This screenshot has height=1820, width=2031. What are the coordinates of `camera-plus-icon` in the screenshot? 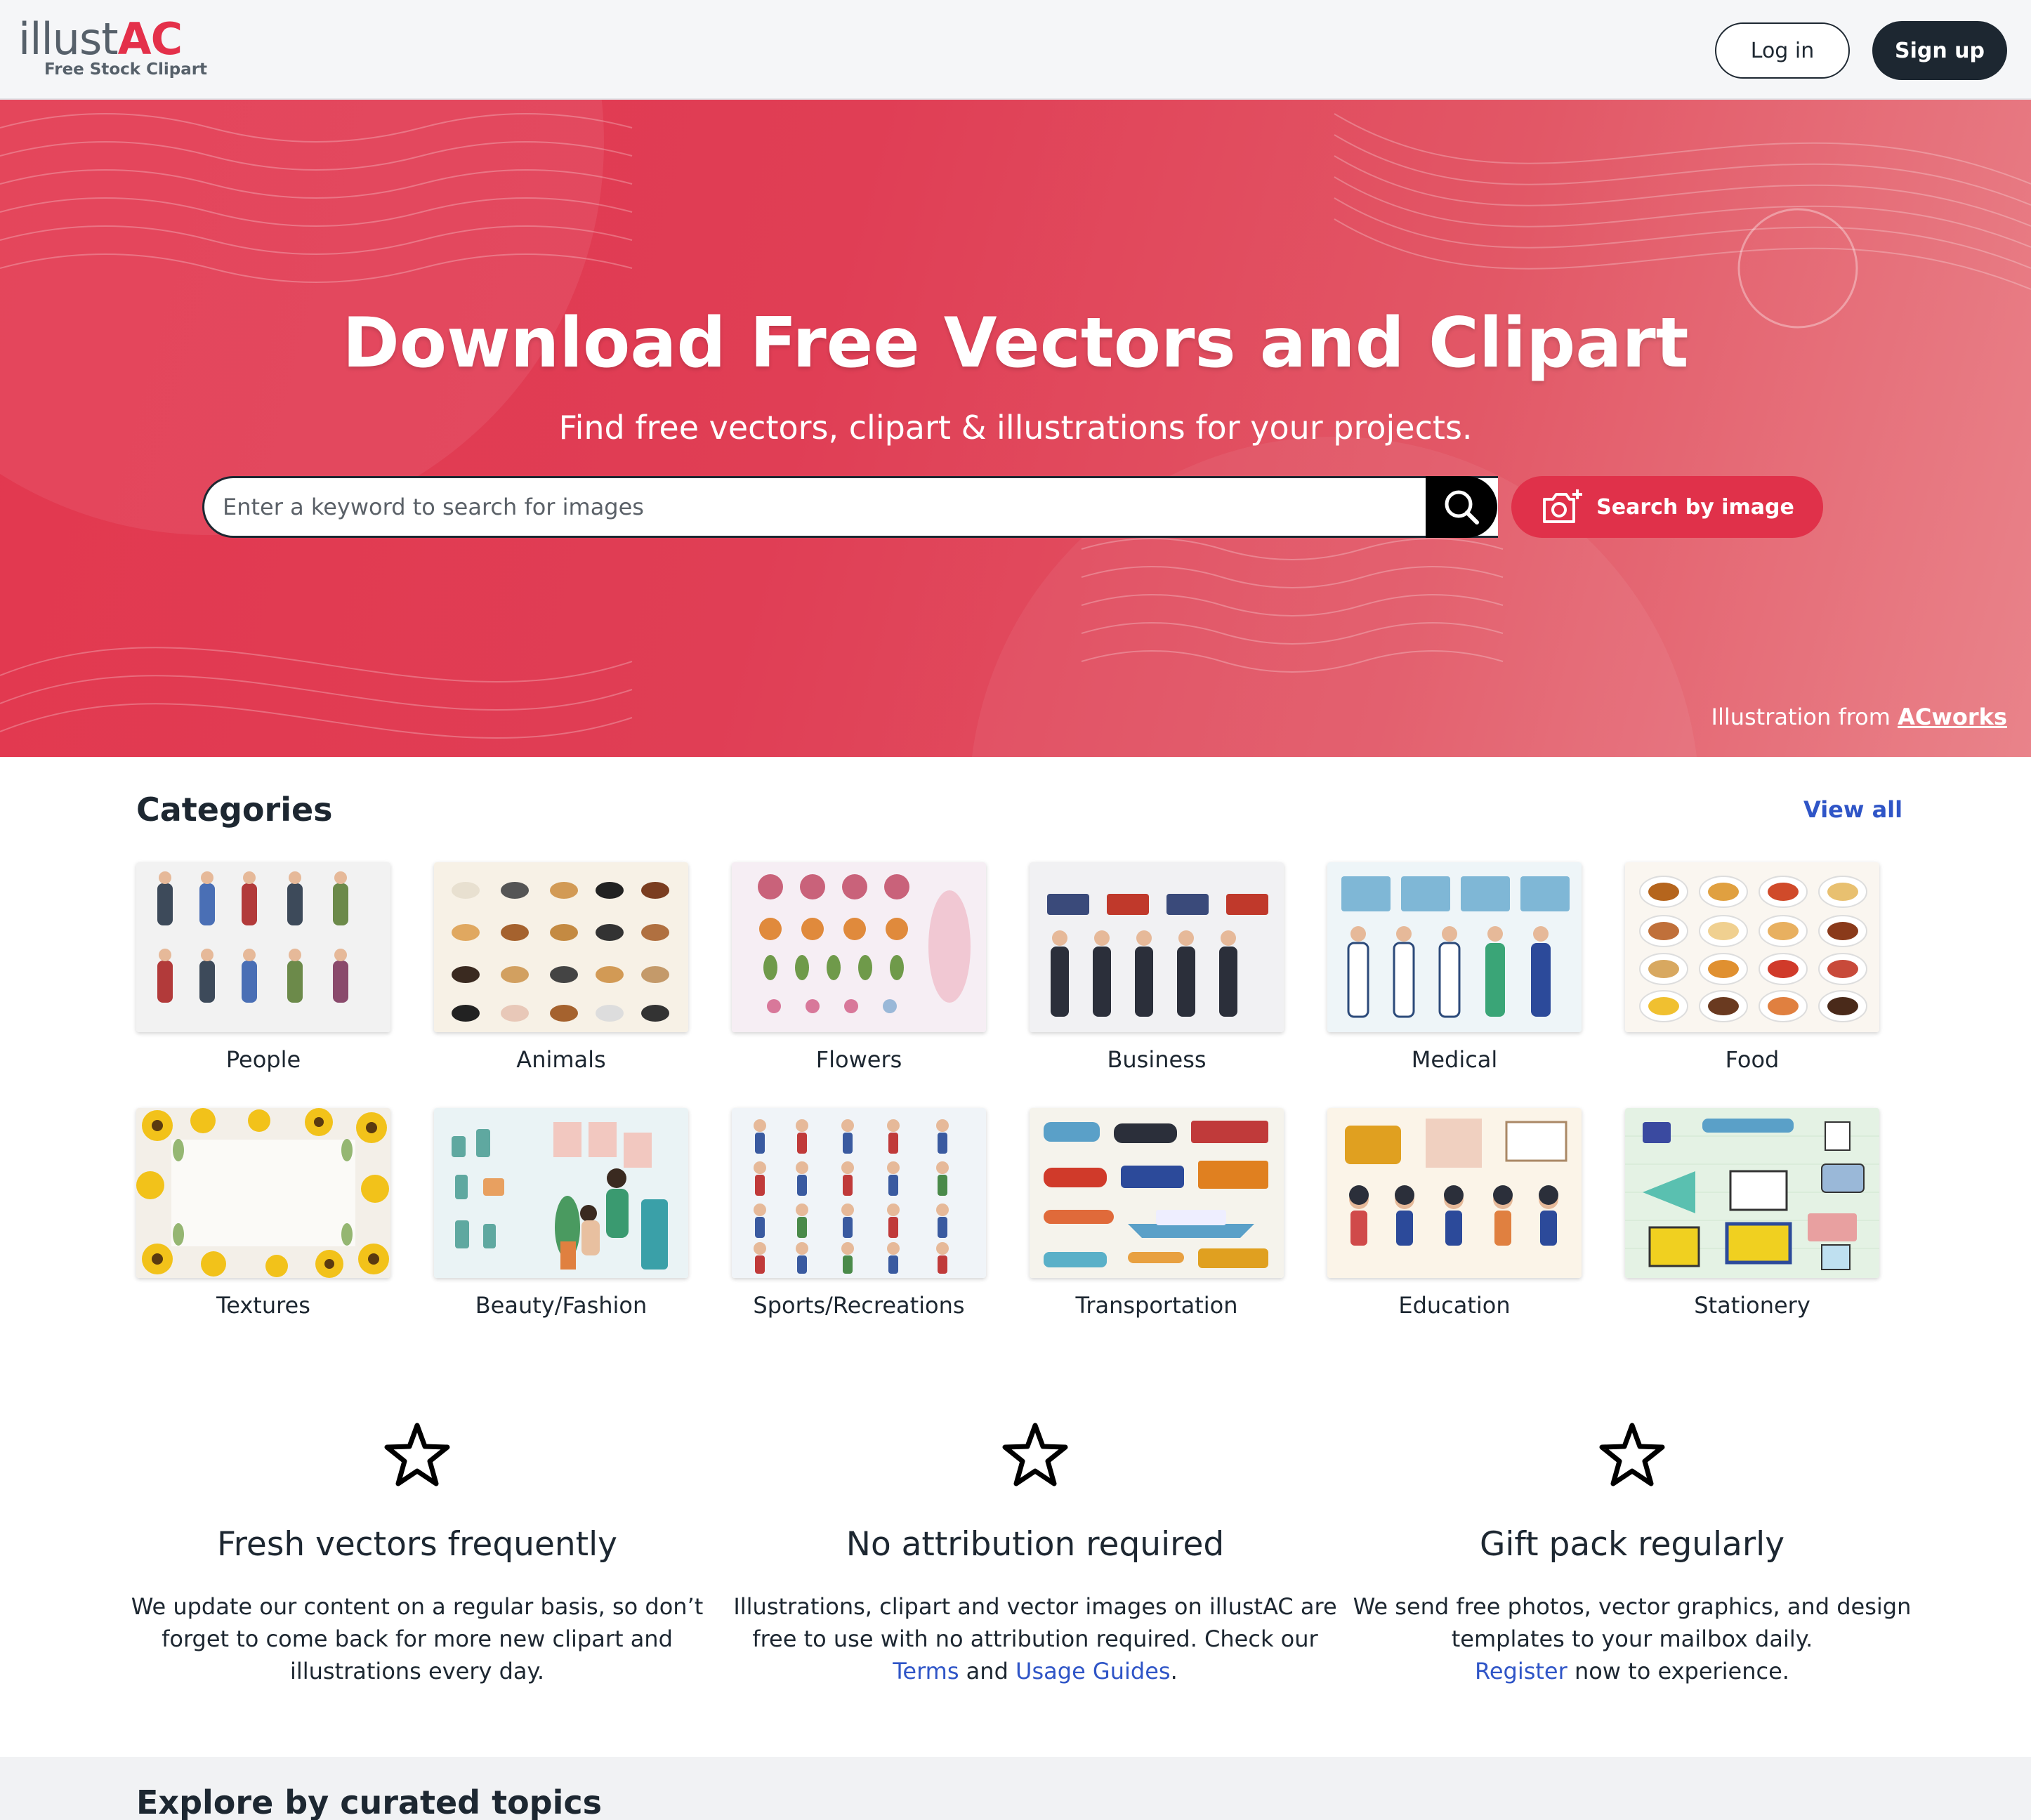 It's located at (1563, 506).